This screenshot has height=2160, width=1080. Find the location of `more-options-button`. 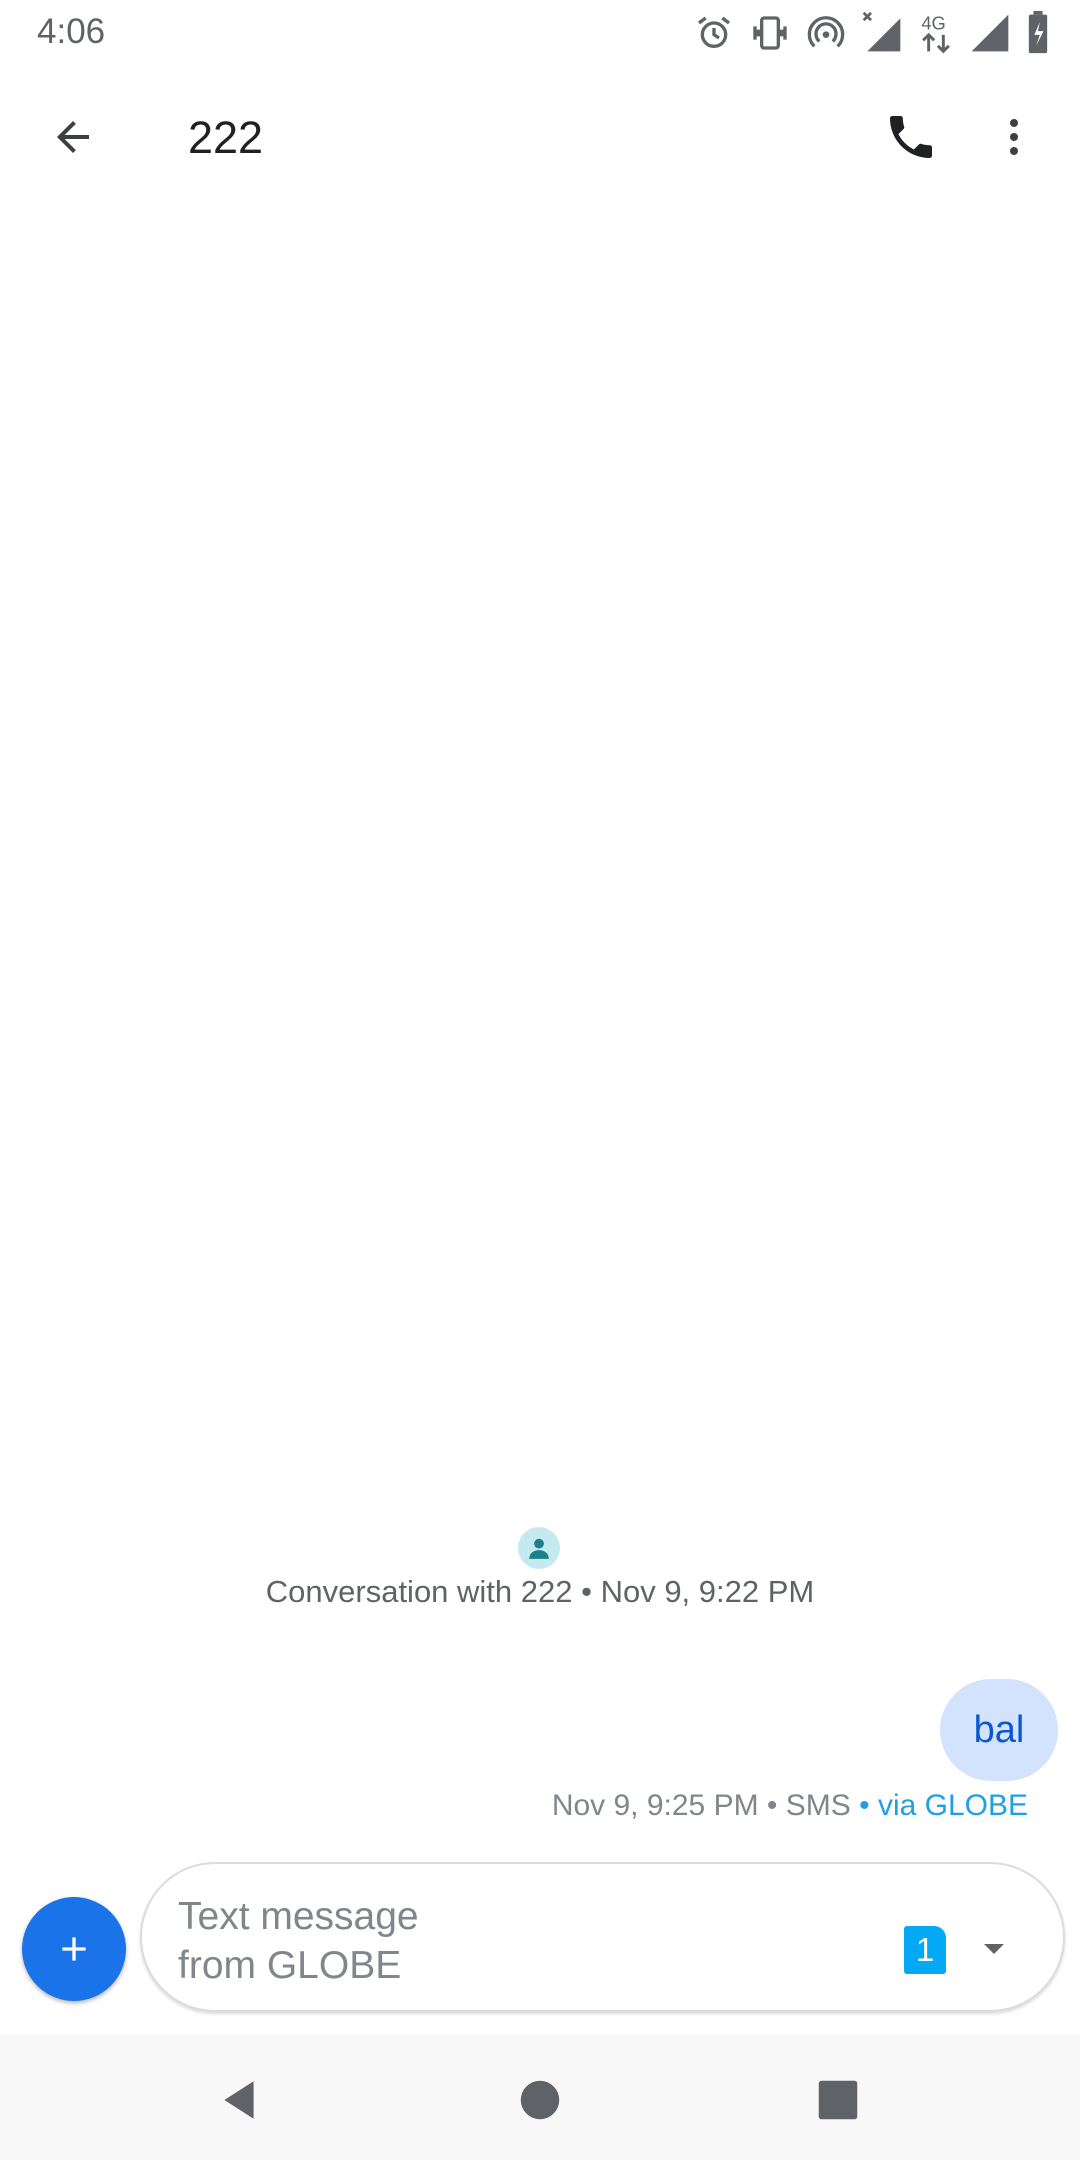

more-options-button is located at coordinates (1014, 137).